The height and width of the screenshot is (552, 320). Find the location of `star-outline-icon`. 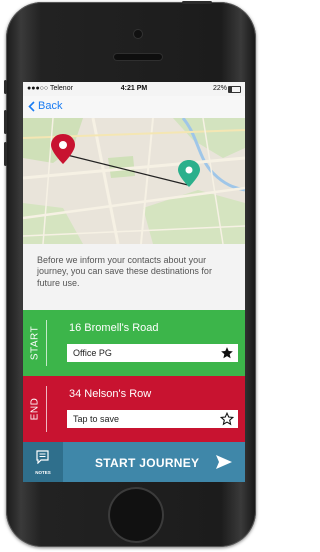

star-outline-icon is located at coordinates (227, 419).